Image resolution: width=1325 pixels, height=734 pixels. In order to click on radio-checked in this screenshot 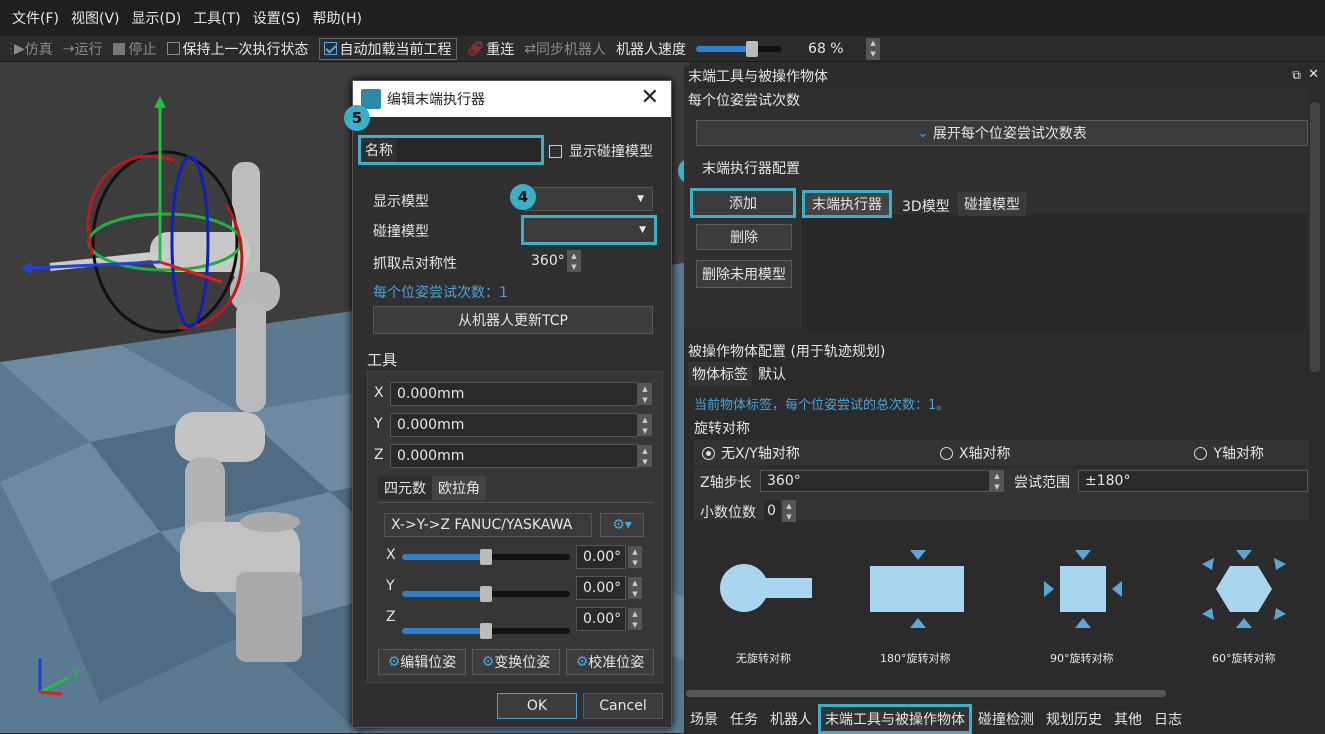, I will do `click(708, 453)`.